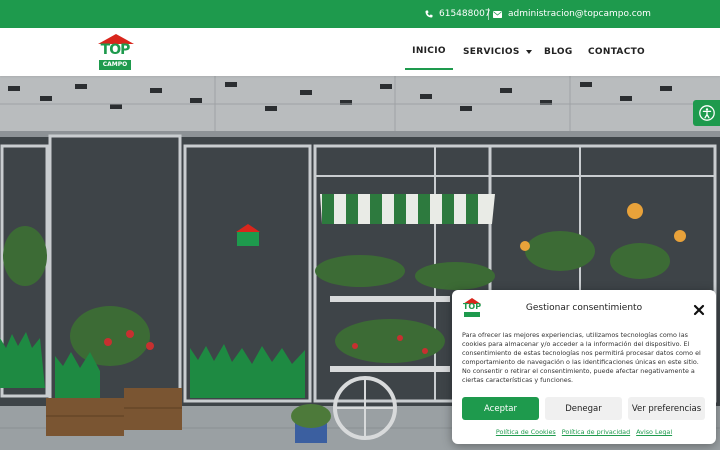 The image size is (720, 450). Describe the element at coordinates (429, 14) in the screenshot. I see `phone-icon` at that location.